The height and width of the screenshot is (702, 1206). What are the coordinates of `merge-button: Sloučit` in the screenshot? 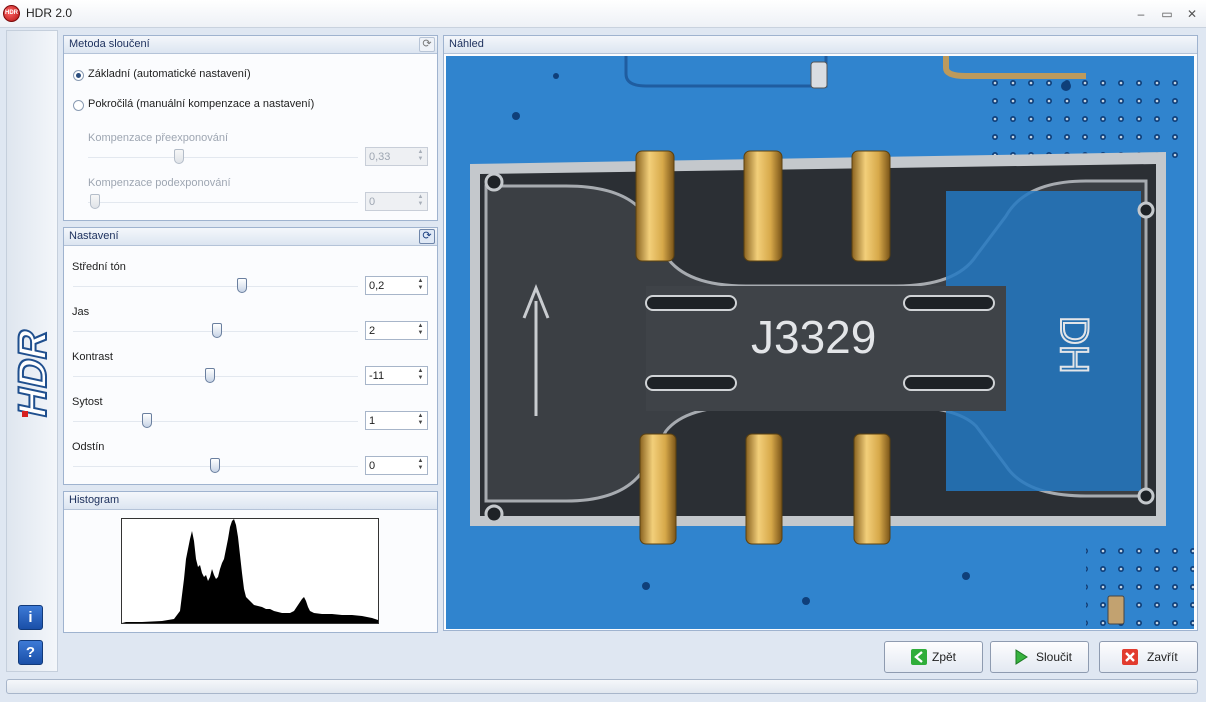 It's located at (1039, 657).